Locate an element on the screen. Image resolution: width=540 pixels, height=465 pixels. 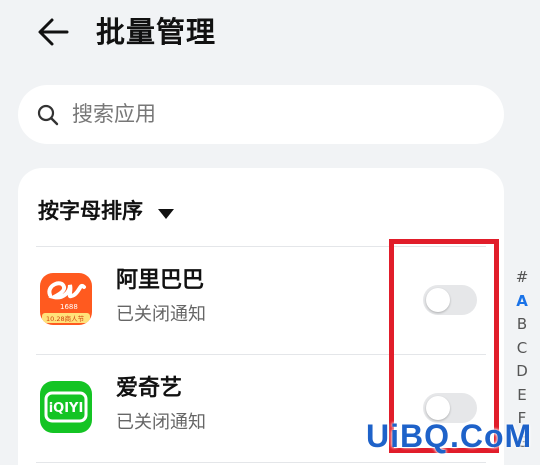
index-item: # is located at coordinates (522, 278).